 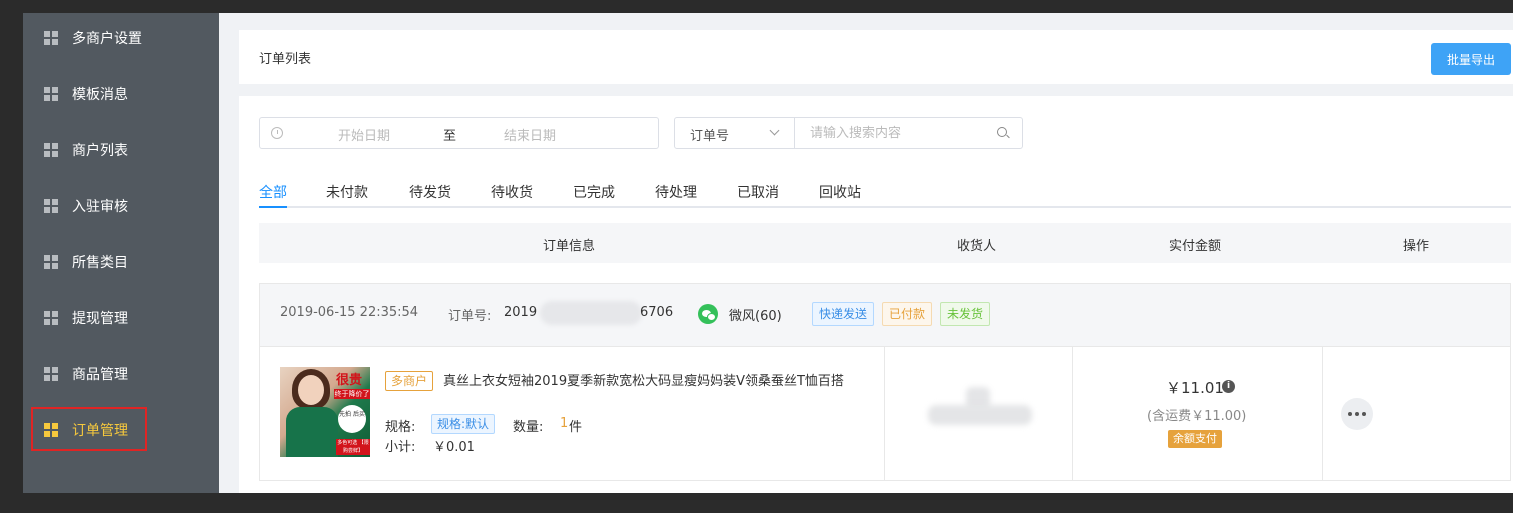 I want to click on column-actions: 操作, so click(x=1416, y=246).